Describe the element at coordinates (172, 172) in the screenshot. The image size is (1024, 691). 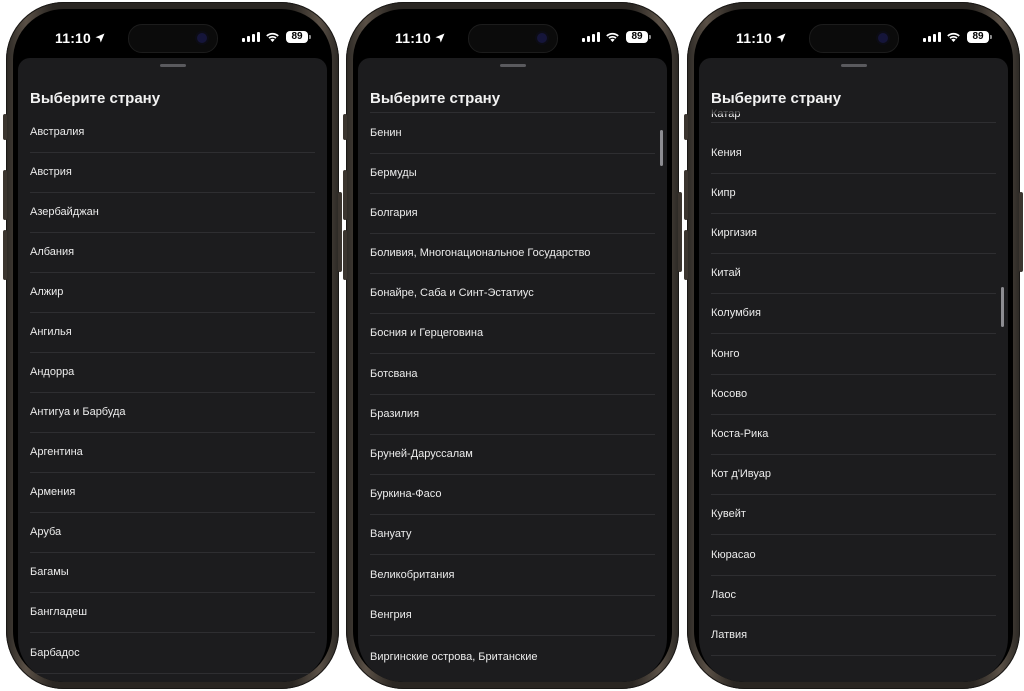
I see `country-row: Австрия` at that location.